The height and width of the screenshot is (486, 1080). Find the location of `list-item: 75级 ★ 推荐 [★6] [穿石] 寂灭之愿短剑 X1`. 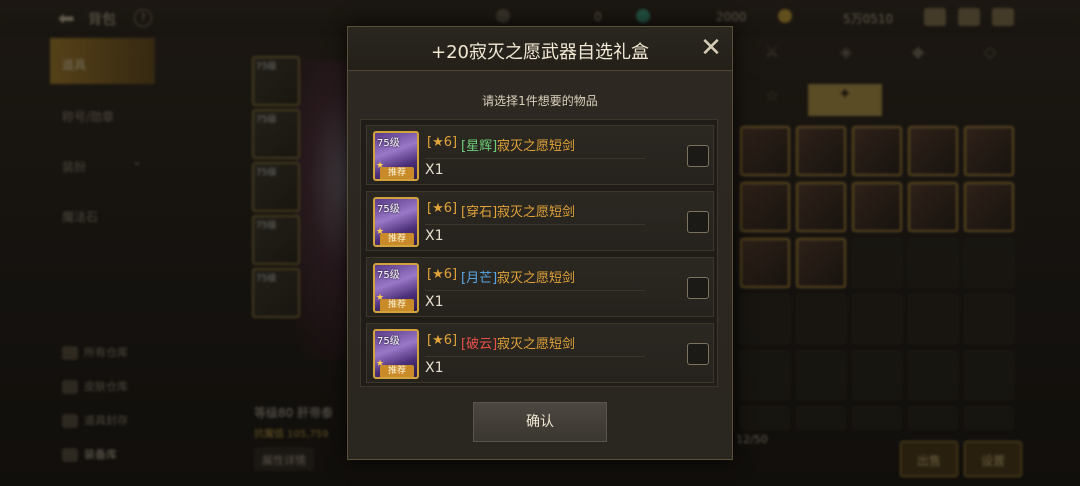

list-item: 75级 ★ 推荐 [★6] [穿石] 寂灭之愿短剑 X1 is located at coordinates (540, 221).